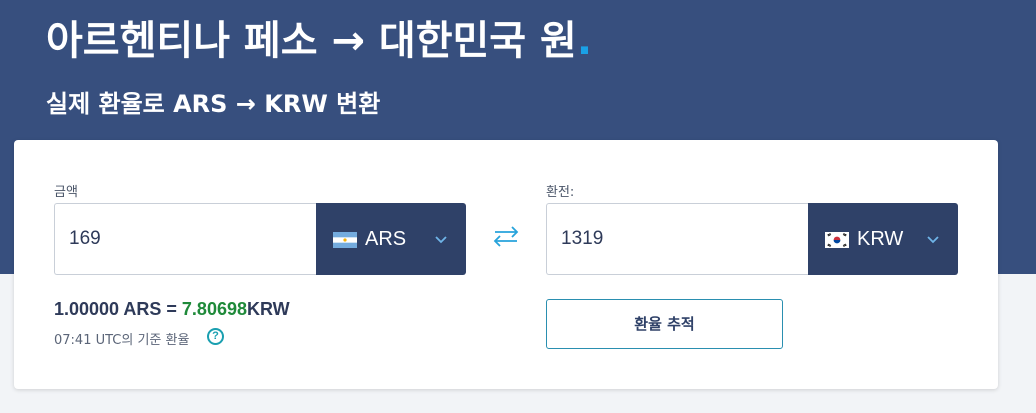  I want to click on converted-label: 환전:, so click(560, 192).